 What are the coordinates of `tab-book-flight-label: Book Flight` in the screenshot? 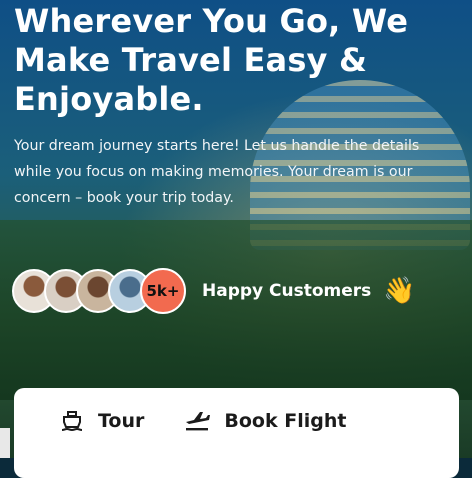 It's located at (285, 421).